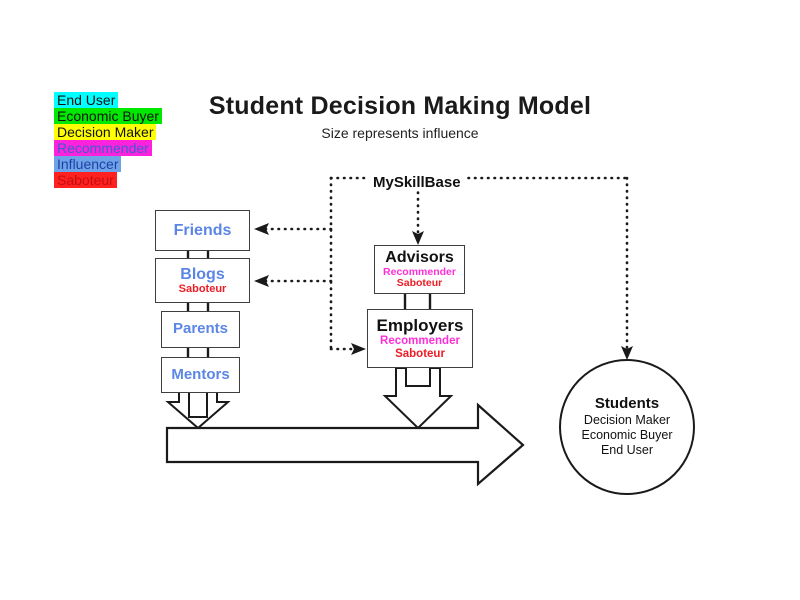 This screenshot has height=600, width=800. I want to click on node-students-role-decision-maker: Decision Maker, so click(627, 419).